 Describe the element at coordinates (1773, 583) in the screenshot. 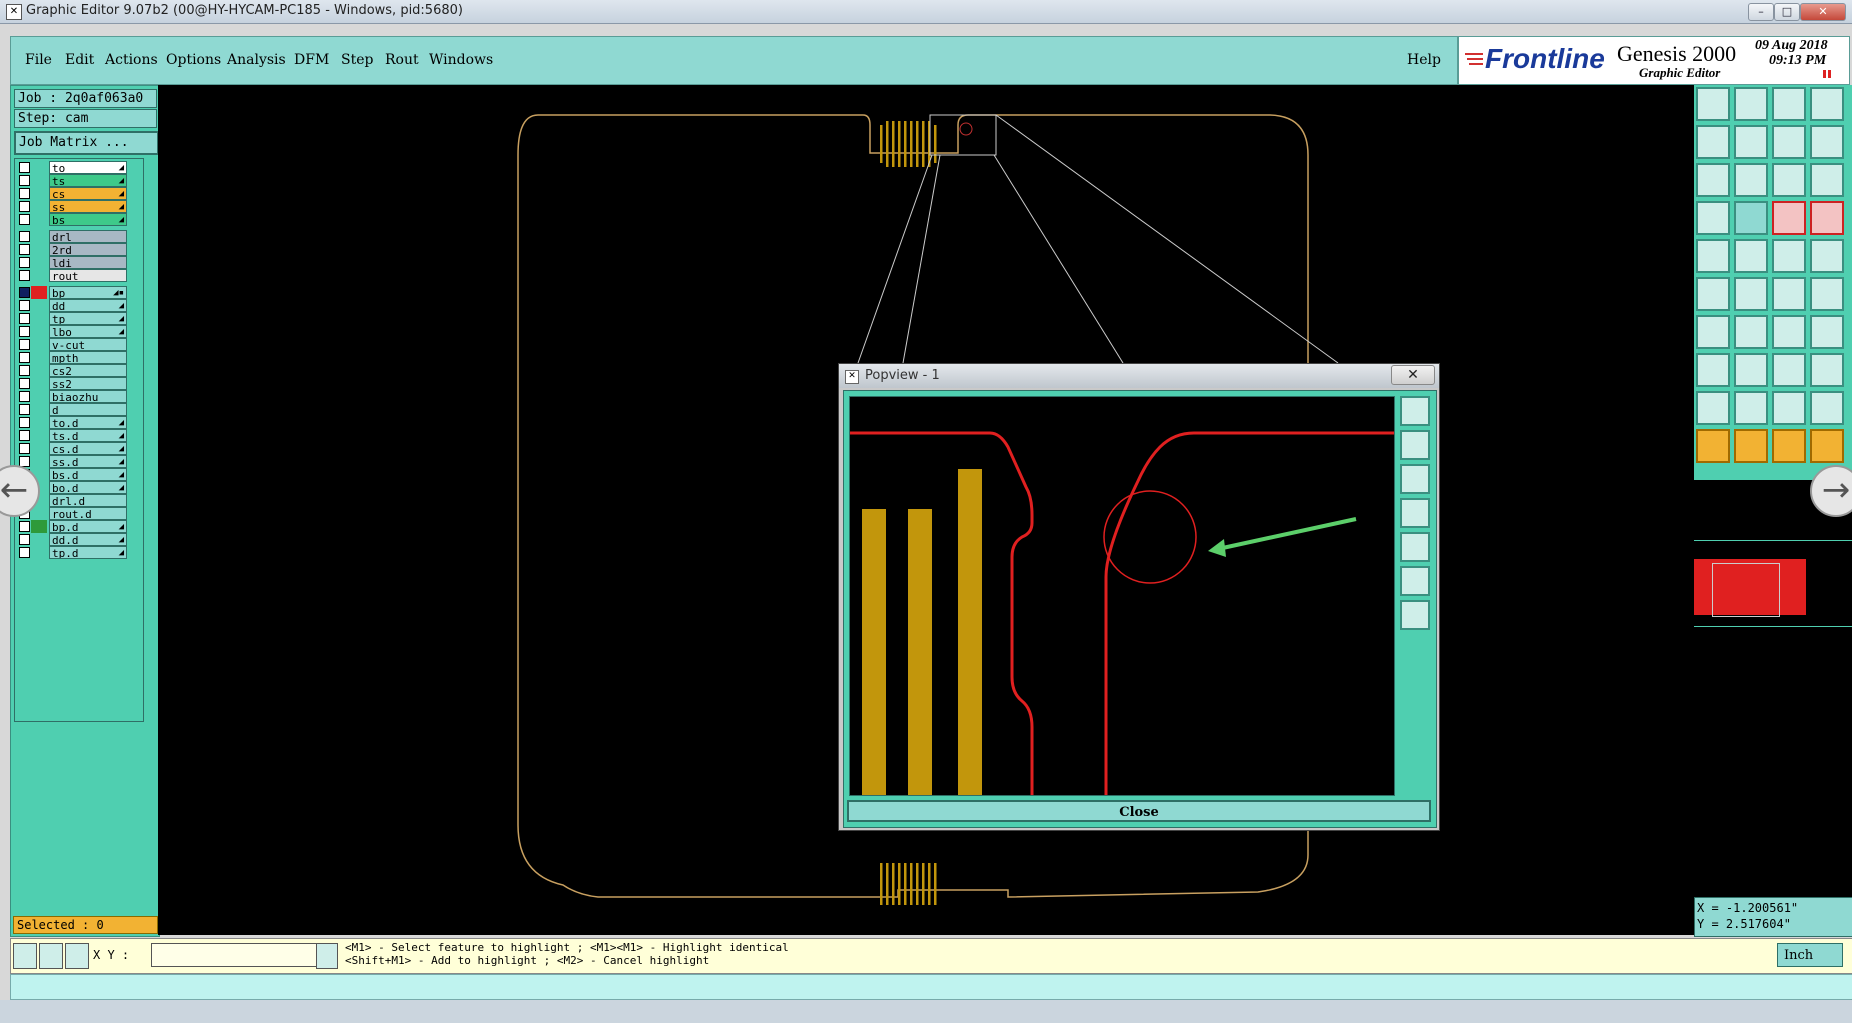

I see `overview-panel` at that location.